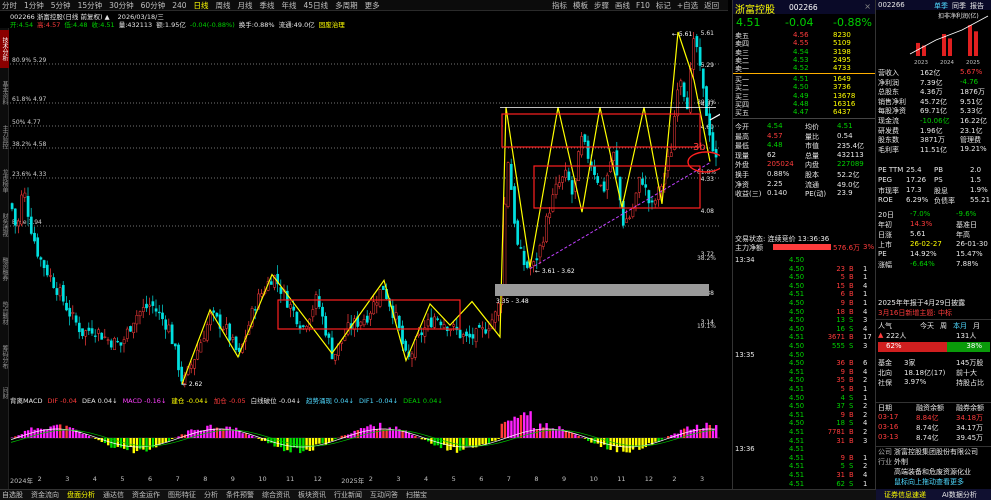 This screenshot has height=500, width=991. Describe the element at coordinates (372, 5) in the screenshot. I see `period-tab: 更多` at that location.